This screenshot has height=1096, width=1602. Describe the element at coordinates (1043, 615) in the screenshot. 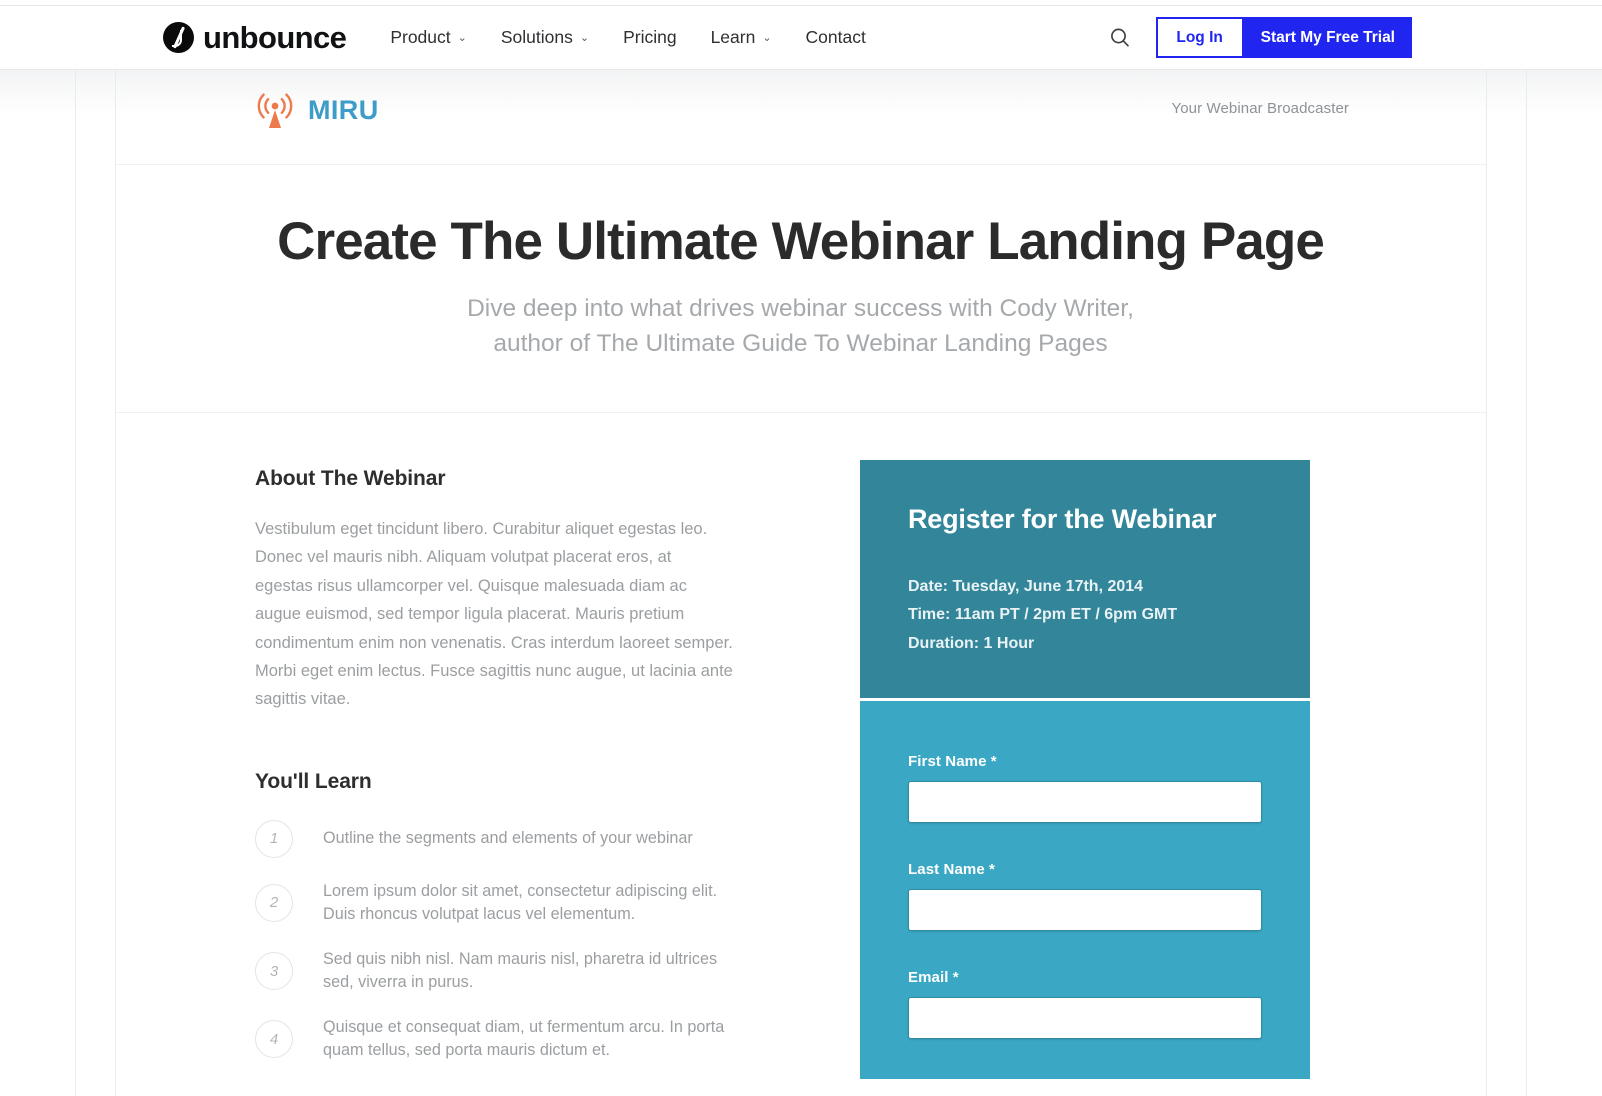

I see `webinar-time: Time: 11am PT / 2pm ET / 6pm GMT` at that location.